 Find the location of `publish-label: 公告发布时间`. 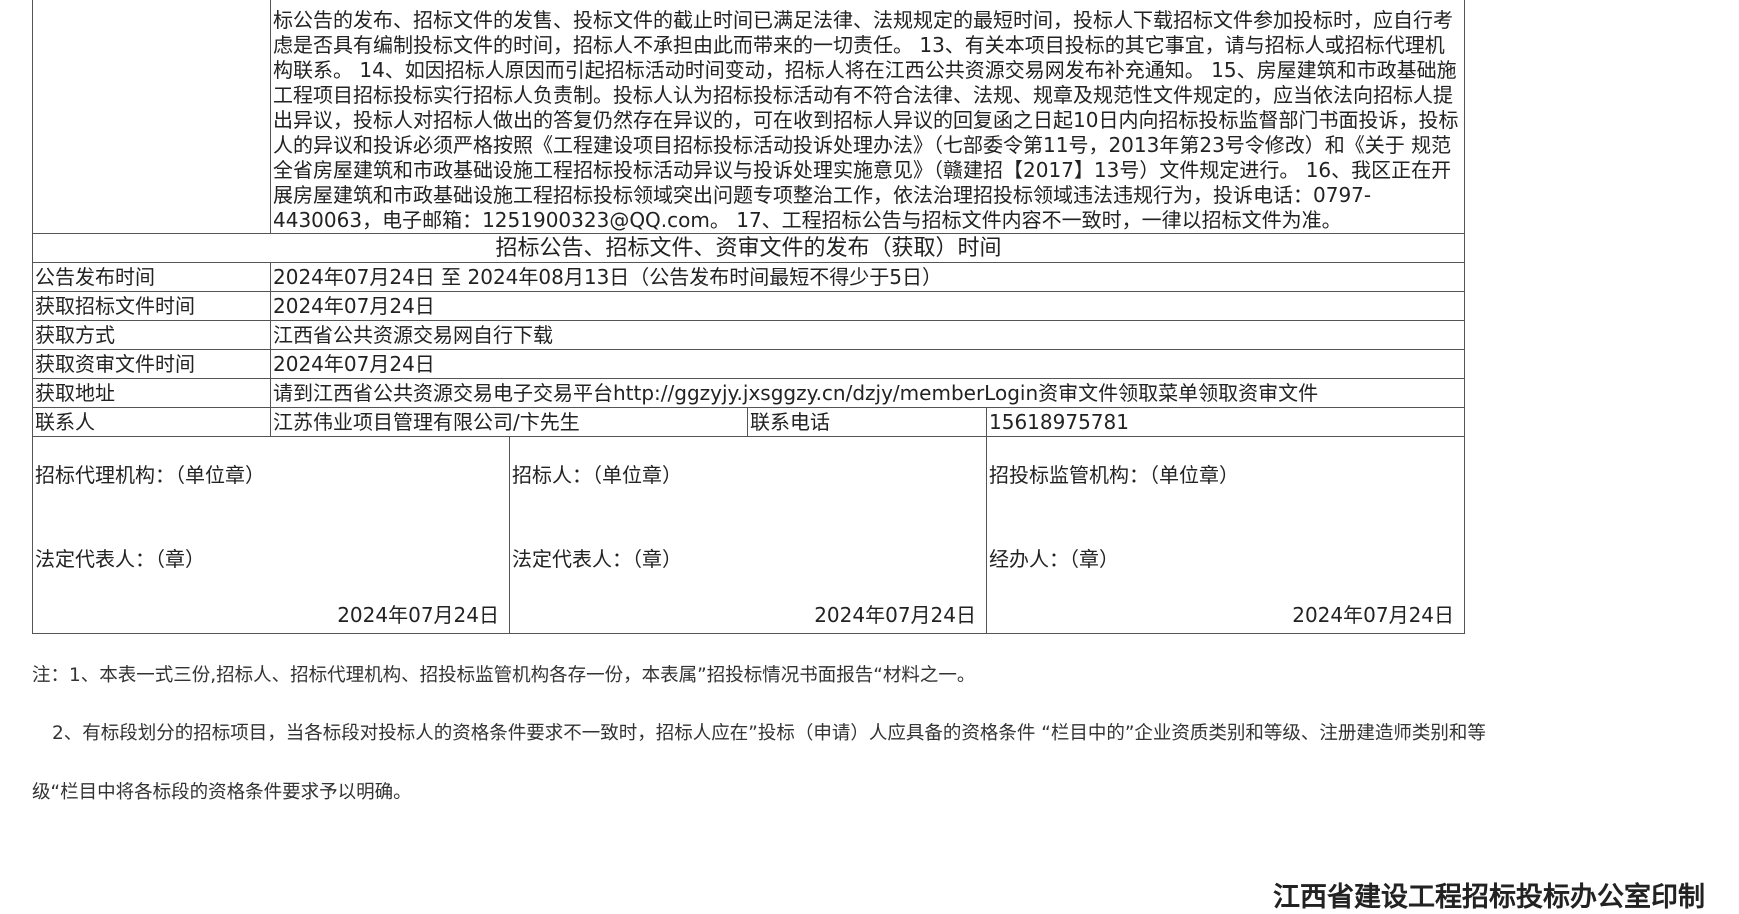

publish-label: 公告发布时间 is located at coordinates (151, 277).